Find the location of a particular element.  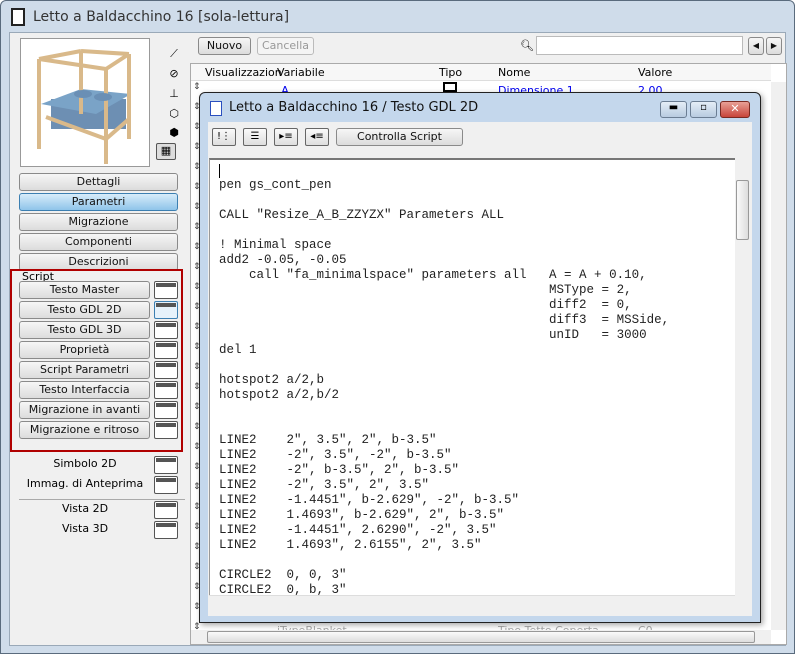

col-visualizzazione: Visualizzazion is located at coordinates (243, 72).